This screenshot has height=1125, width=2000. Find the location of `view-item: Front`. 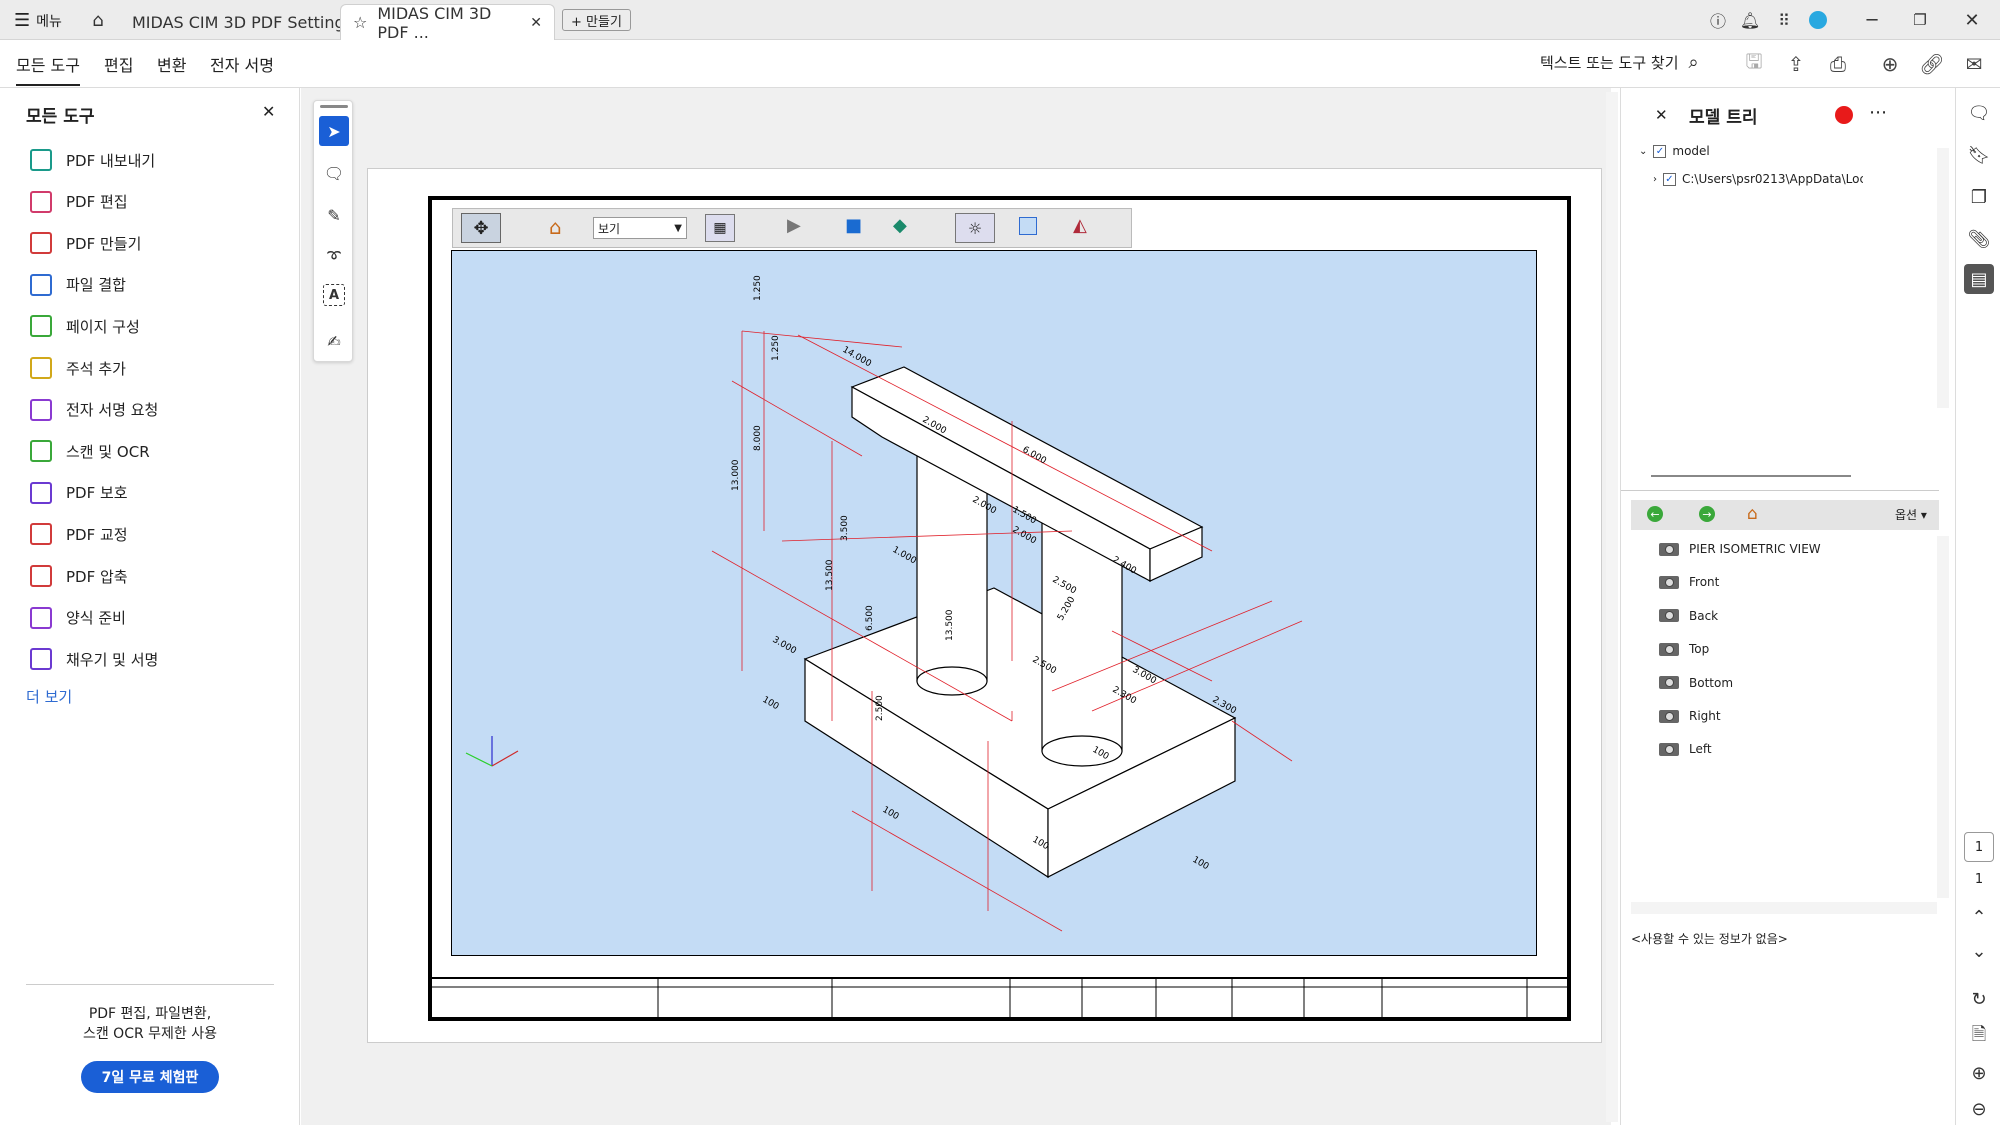

view-item: Front is located at coordinates (1689, 582).